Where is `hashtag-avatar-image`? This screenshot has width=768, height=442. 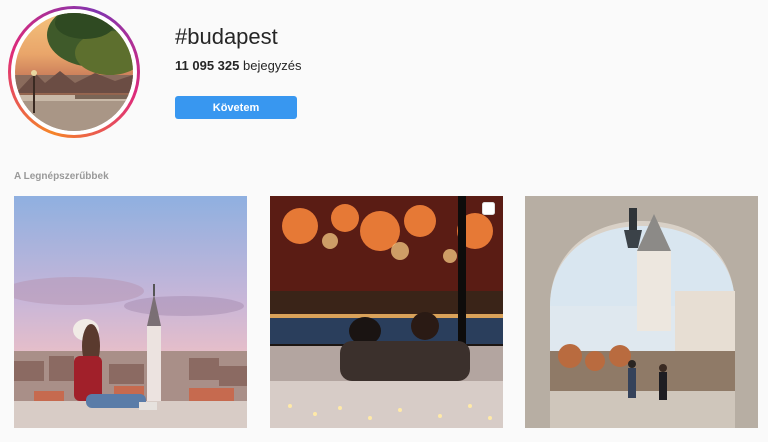 hashtag-avatar-image is located at coordinates (74, 72).